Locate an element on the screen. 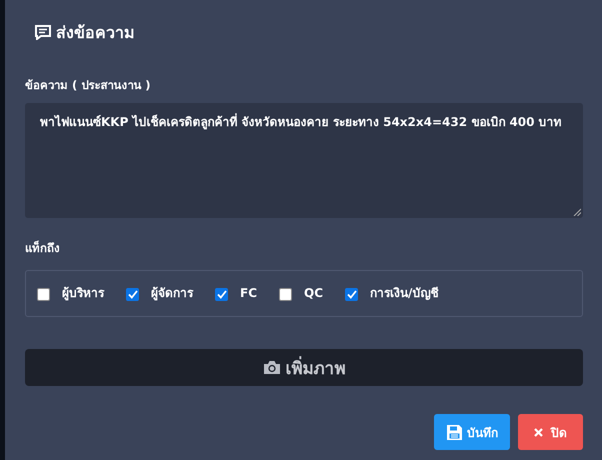 The width and height of the screenshot is (602, 460). checkbox-label: ผู้จัดการ is located at coordinates (172, 293).